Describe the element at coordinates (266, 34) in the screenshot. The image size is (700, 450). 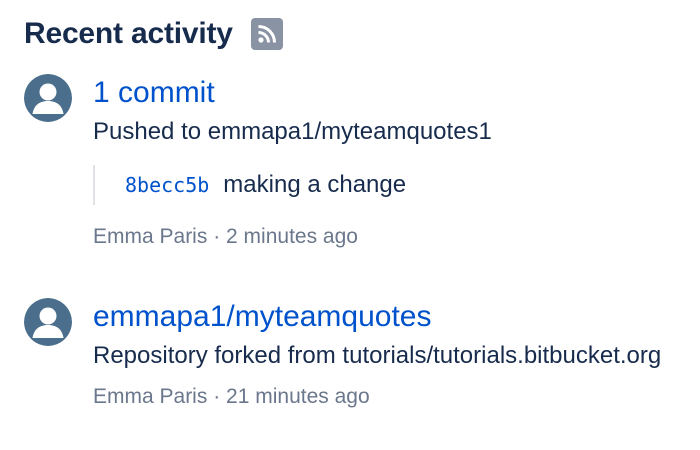
I see `rss-feed-icon` at that location.